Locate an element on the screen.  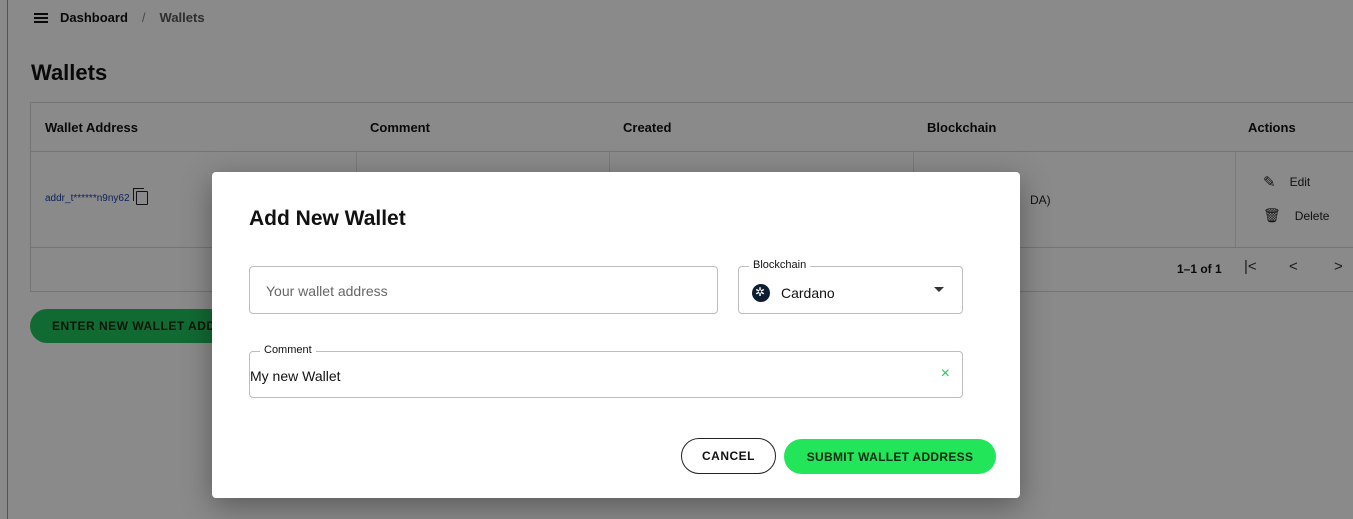
clear-icon: × is located at coordinates (945, 374).